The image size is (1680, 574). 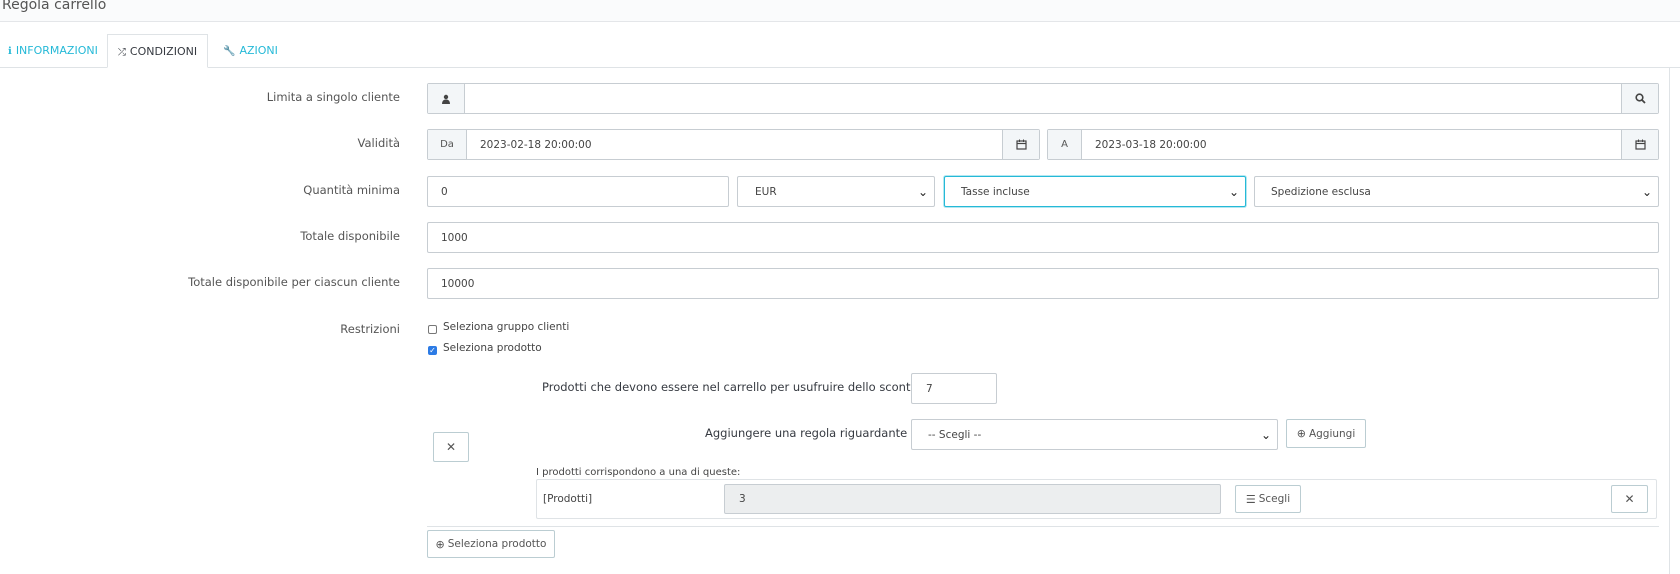 I want to click on product-checkbox-label: Seleziona prodotto, so click(x=492, y=348).